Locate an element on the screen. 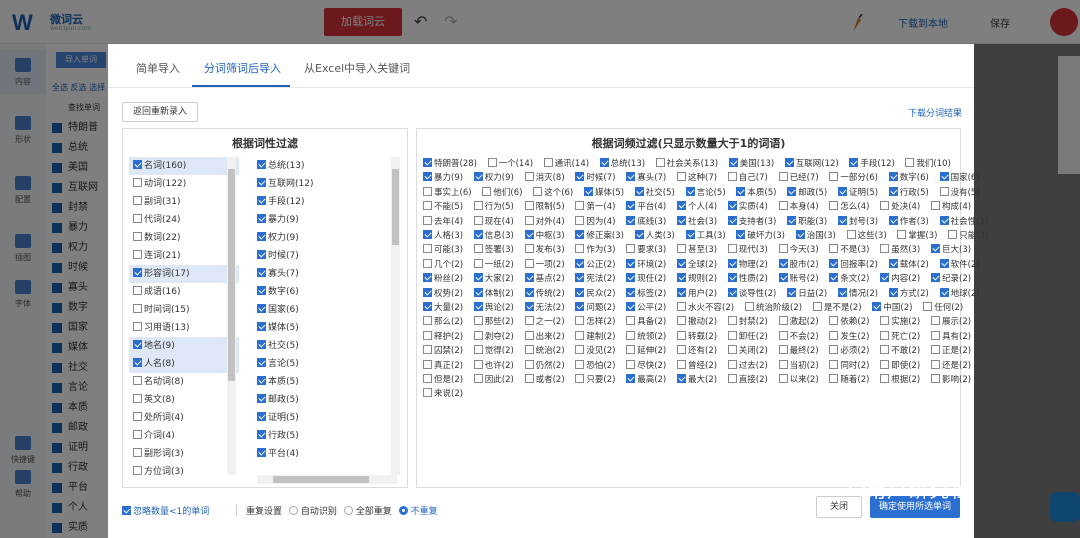 The height and width of the screenshot is (538, 1080). freq-word: 传统(2) is located at coordinates (544, 294).